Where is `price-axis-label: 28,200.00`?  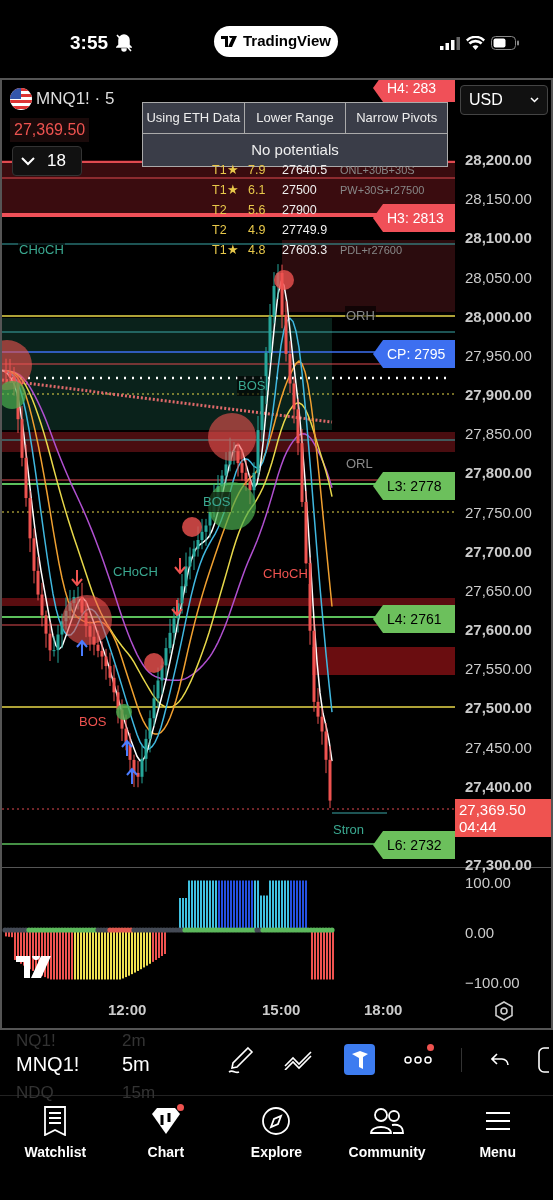 price-axis-label: 28,200.00 is located at coordinates (498, 160).